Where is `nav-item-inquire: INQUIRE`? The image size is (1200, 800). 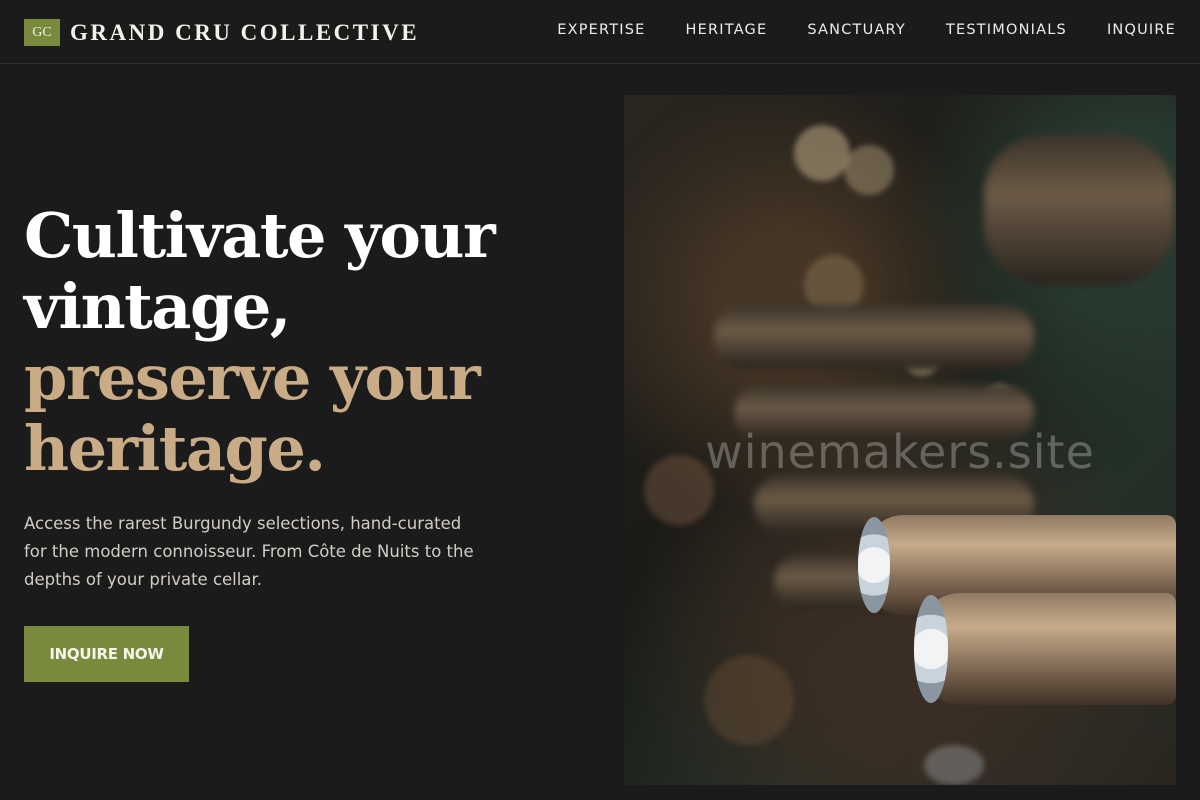
nav-item-inquire: INQUIRE is located at coordinates (1141, 30).